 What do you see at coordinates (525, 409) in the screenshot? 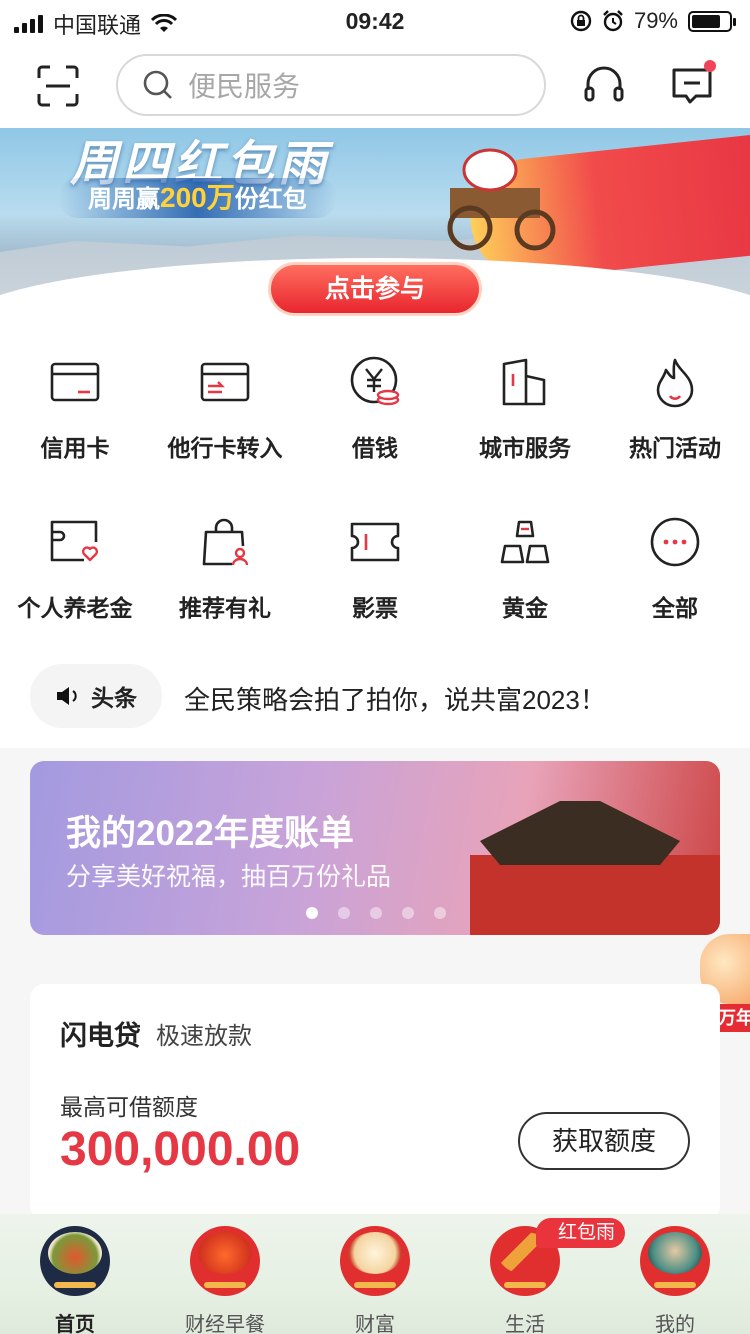
I see `service-city: 城市服务` at bounding box center [525, 409].